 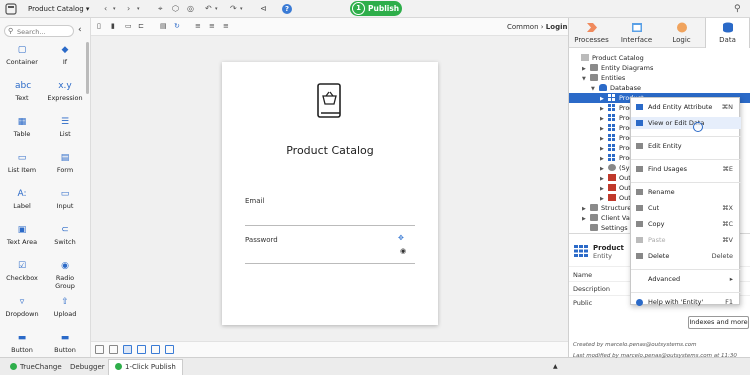 I want to click on help-icon: ?, so click(x=287, y=9).